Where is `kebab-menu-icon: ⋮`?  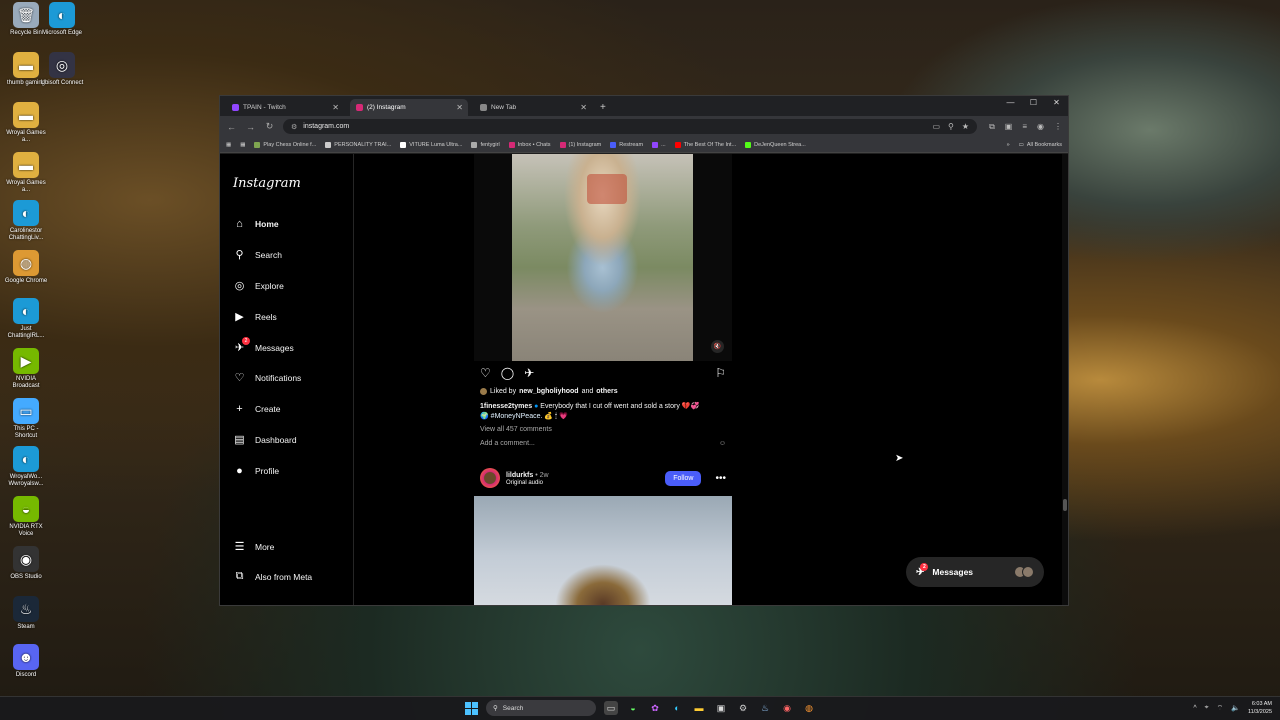 kebab-menu-icon: ⋮ is located at coordinates (1058, 127).